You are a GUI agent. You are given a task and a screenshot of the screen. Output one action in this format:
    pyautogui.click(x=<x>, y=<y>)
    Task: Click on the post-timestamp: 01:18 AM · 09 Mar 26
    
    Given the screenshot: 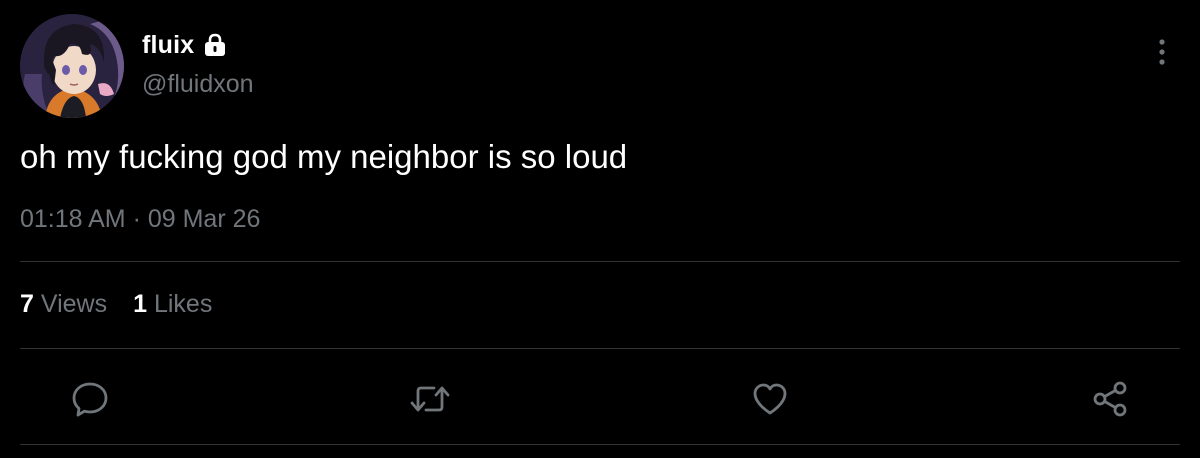 What is the action you would take?
    pyautogui.click(x=140, y=219)
    